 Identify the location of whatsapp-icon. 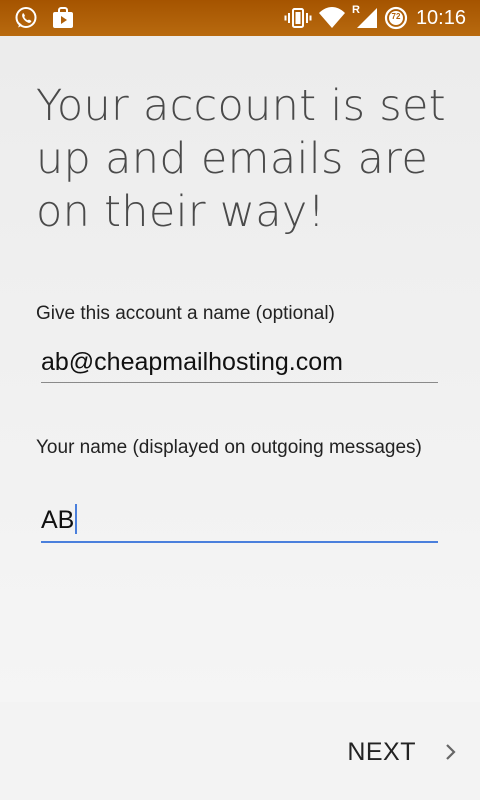
(26, 17).